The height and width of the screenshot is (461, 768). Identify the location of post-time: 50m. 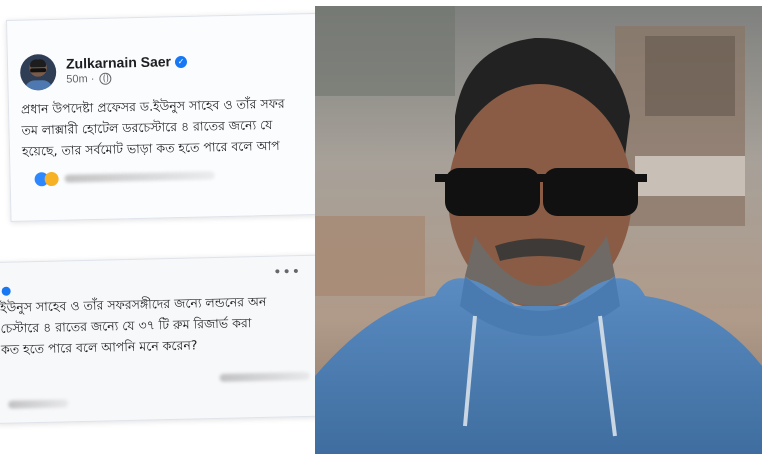
(77, 79).